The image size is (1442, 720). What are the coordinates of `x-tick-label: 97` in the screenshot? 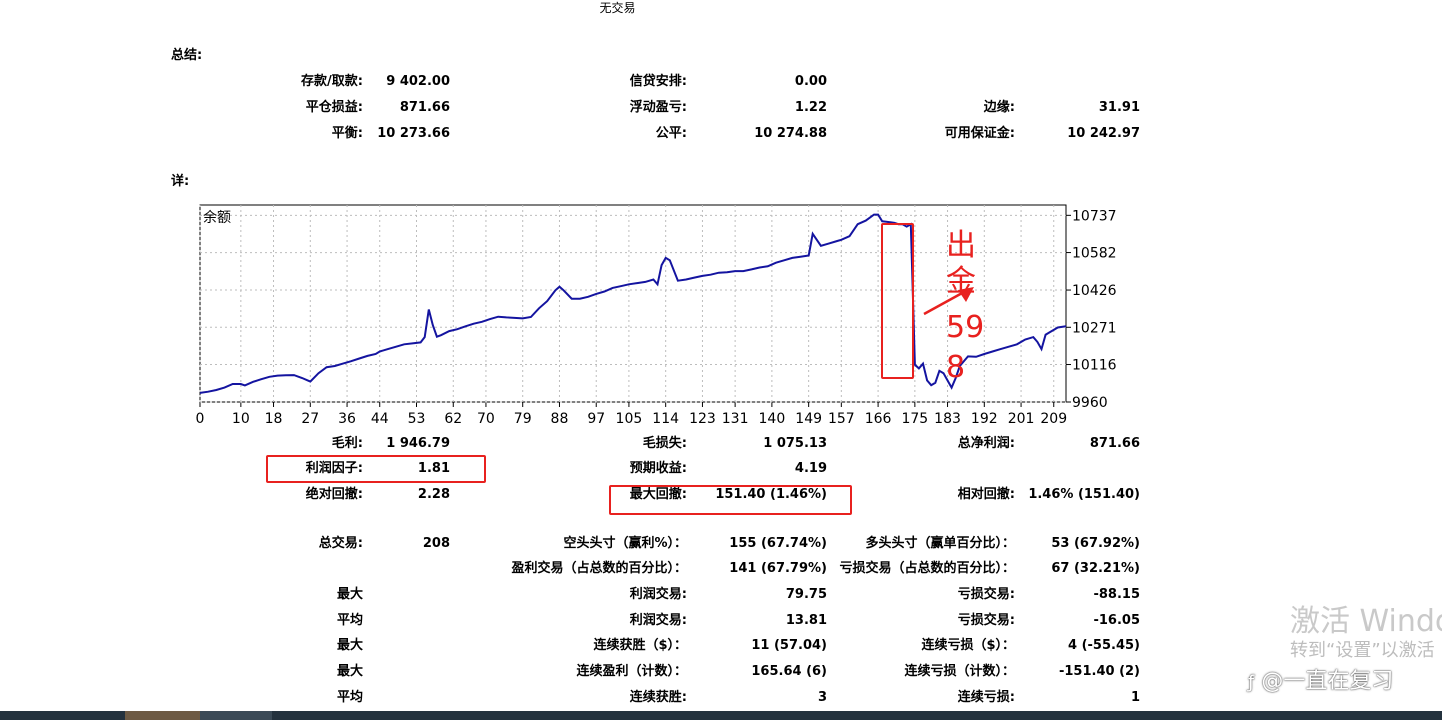 It's located at (596, 419).